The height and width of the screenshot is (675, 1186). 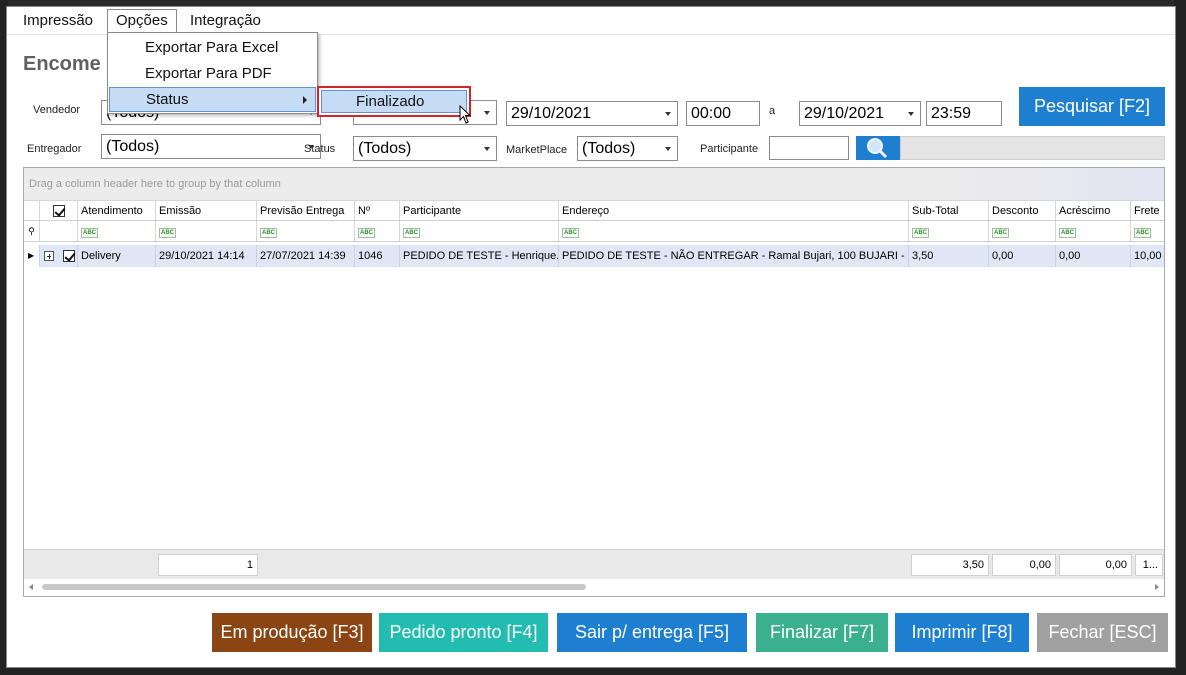 What do you see at coordinates (212, 99) in the screenshot?
I see `menu-item-status: Status` at bounding box center [212, 99].